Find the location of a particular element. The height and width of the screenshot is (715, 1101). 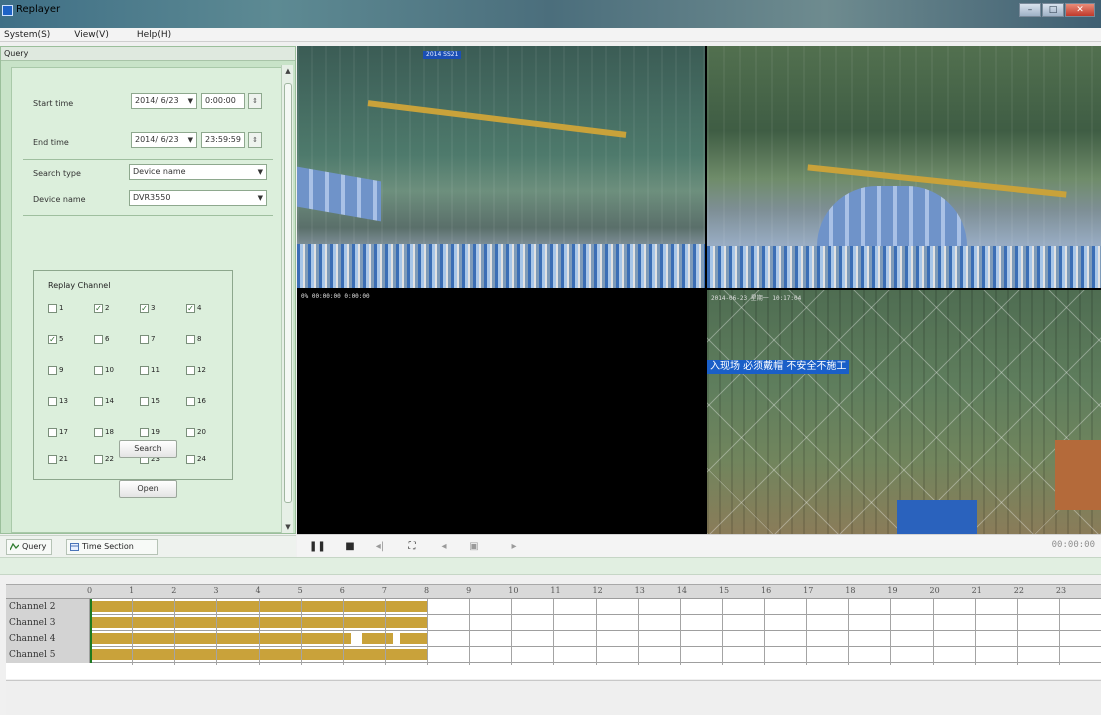

menu-system: System(S) is located at coordinates (30, 34).